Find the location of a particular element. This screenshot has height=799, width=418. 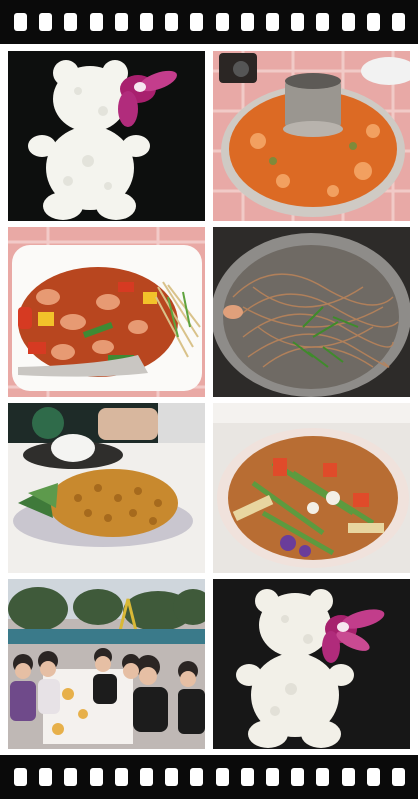

photo-pineapple-fried-rice is located at coordinates (106, 488).